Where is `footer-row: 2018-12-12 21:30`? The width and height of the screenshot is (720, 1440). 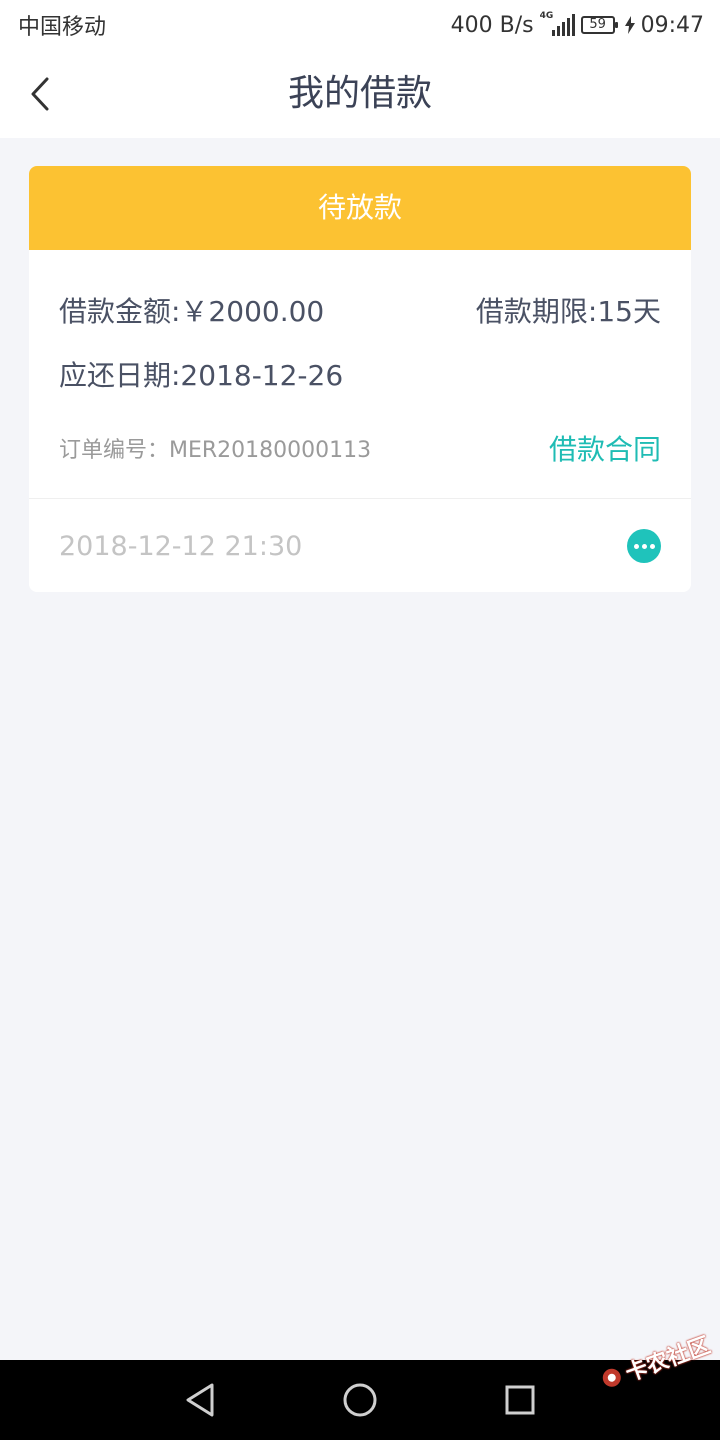
footer-row: 2018-12-12 21:30 is located at coordinates (360, 546).